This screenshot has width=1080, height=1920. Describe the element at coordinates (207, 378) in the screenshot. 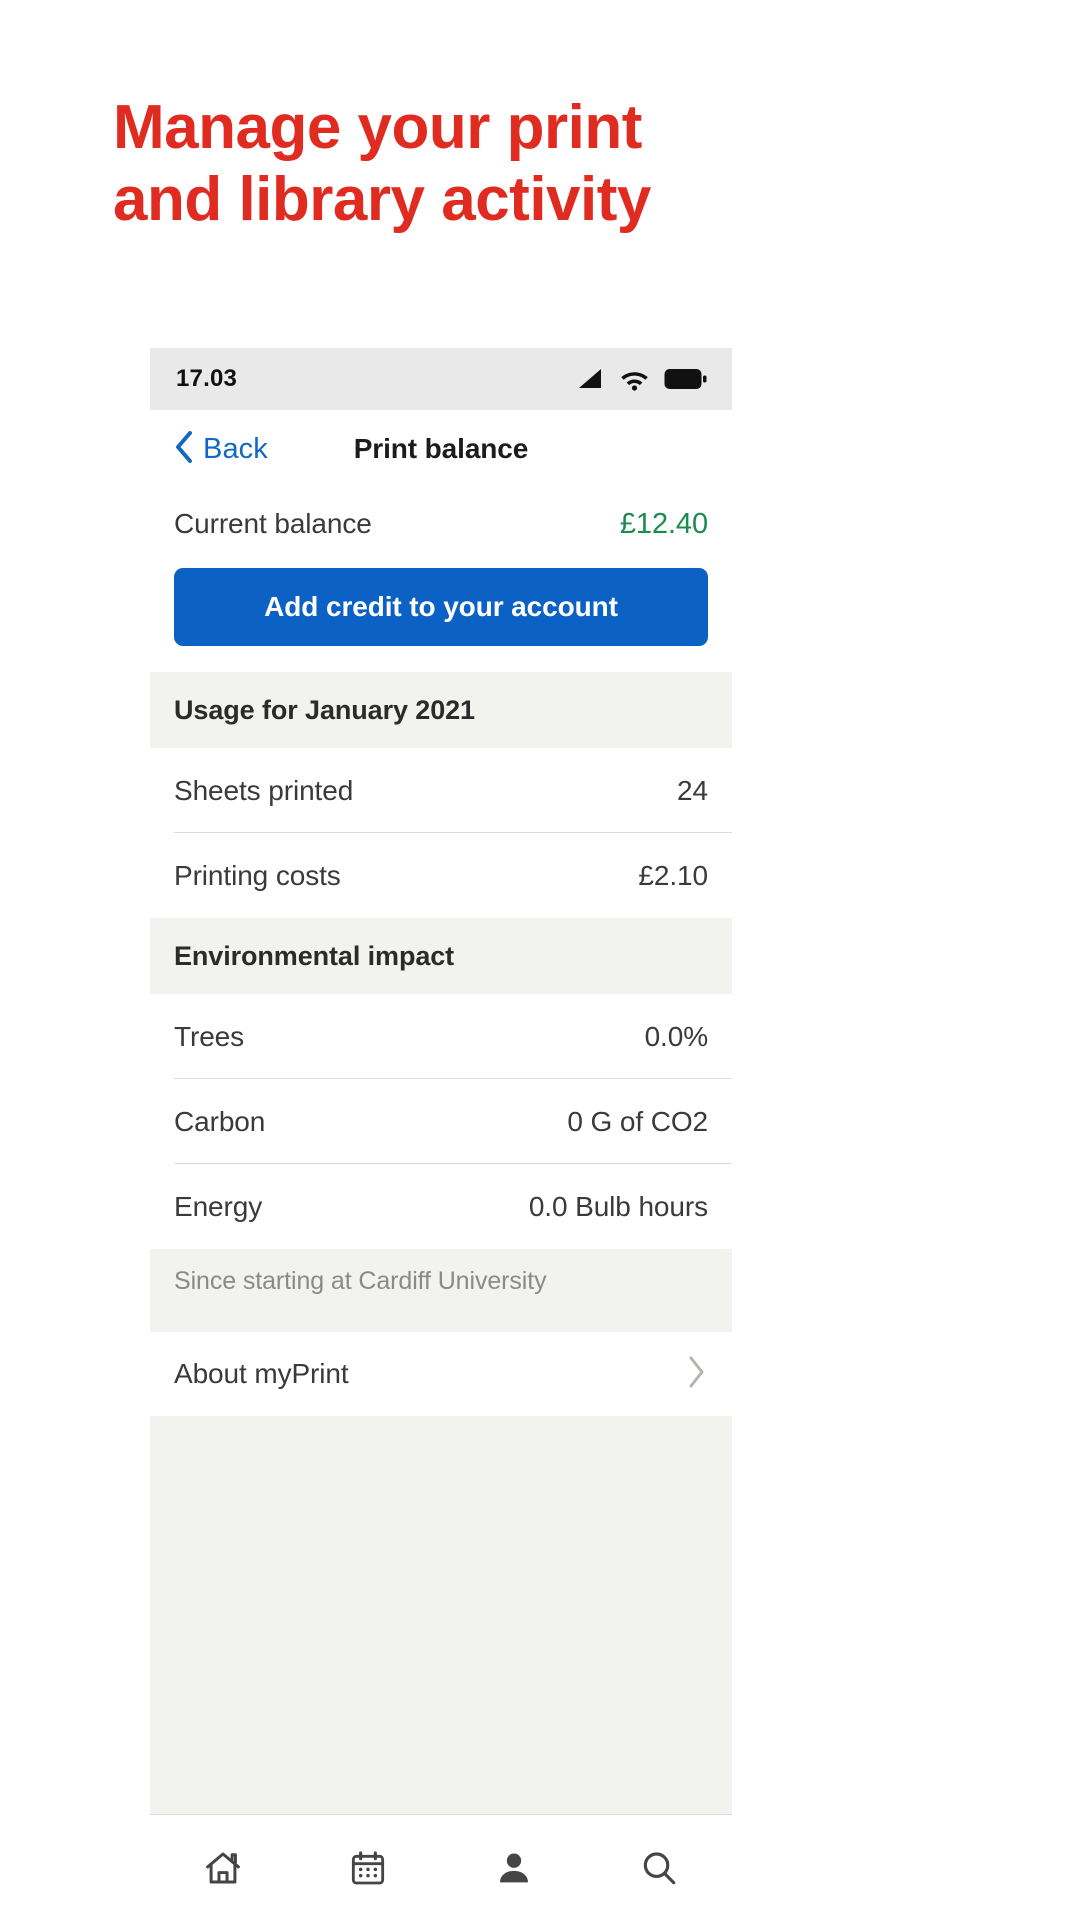

I see `status-time: 17.03` at that location.